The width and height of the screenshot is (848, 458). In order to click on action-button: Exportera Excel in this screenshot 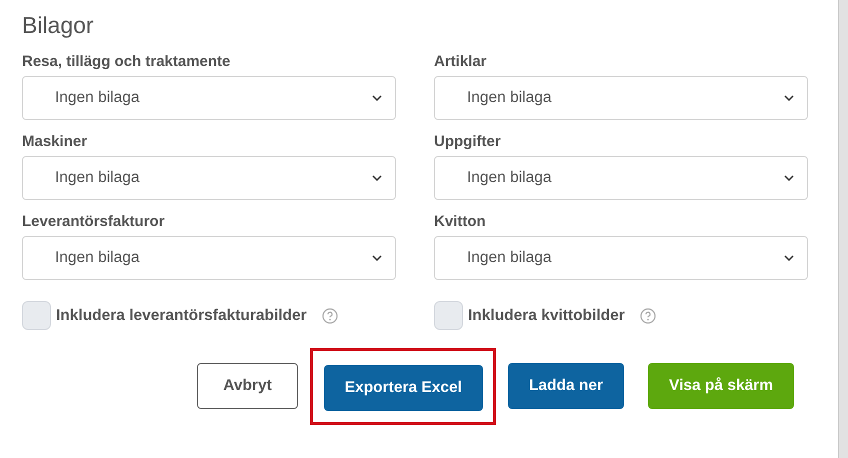, I will do `click(403, 387)`.